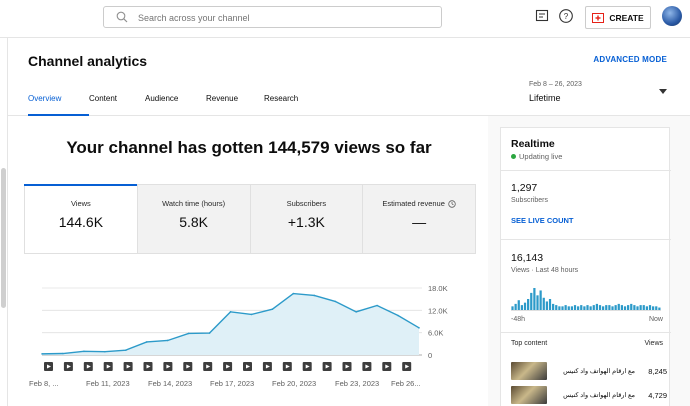 This screenshot has width=690, height=406. Describe the element at coordinates (435, 333) in the screenshot. I see `y-tick-label: 6.0K` at that location.